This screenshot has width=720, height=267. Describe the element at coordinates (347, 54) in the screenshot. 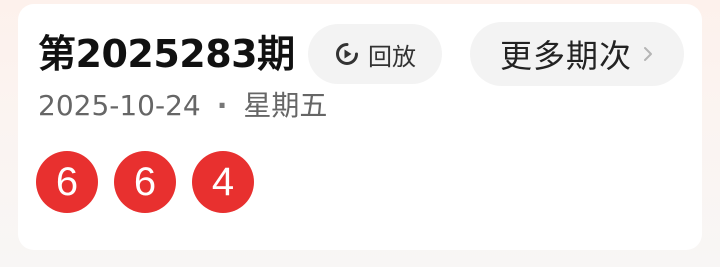

I see `play-circle-icon` at that location.